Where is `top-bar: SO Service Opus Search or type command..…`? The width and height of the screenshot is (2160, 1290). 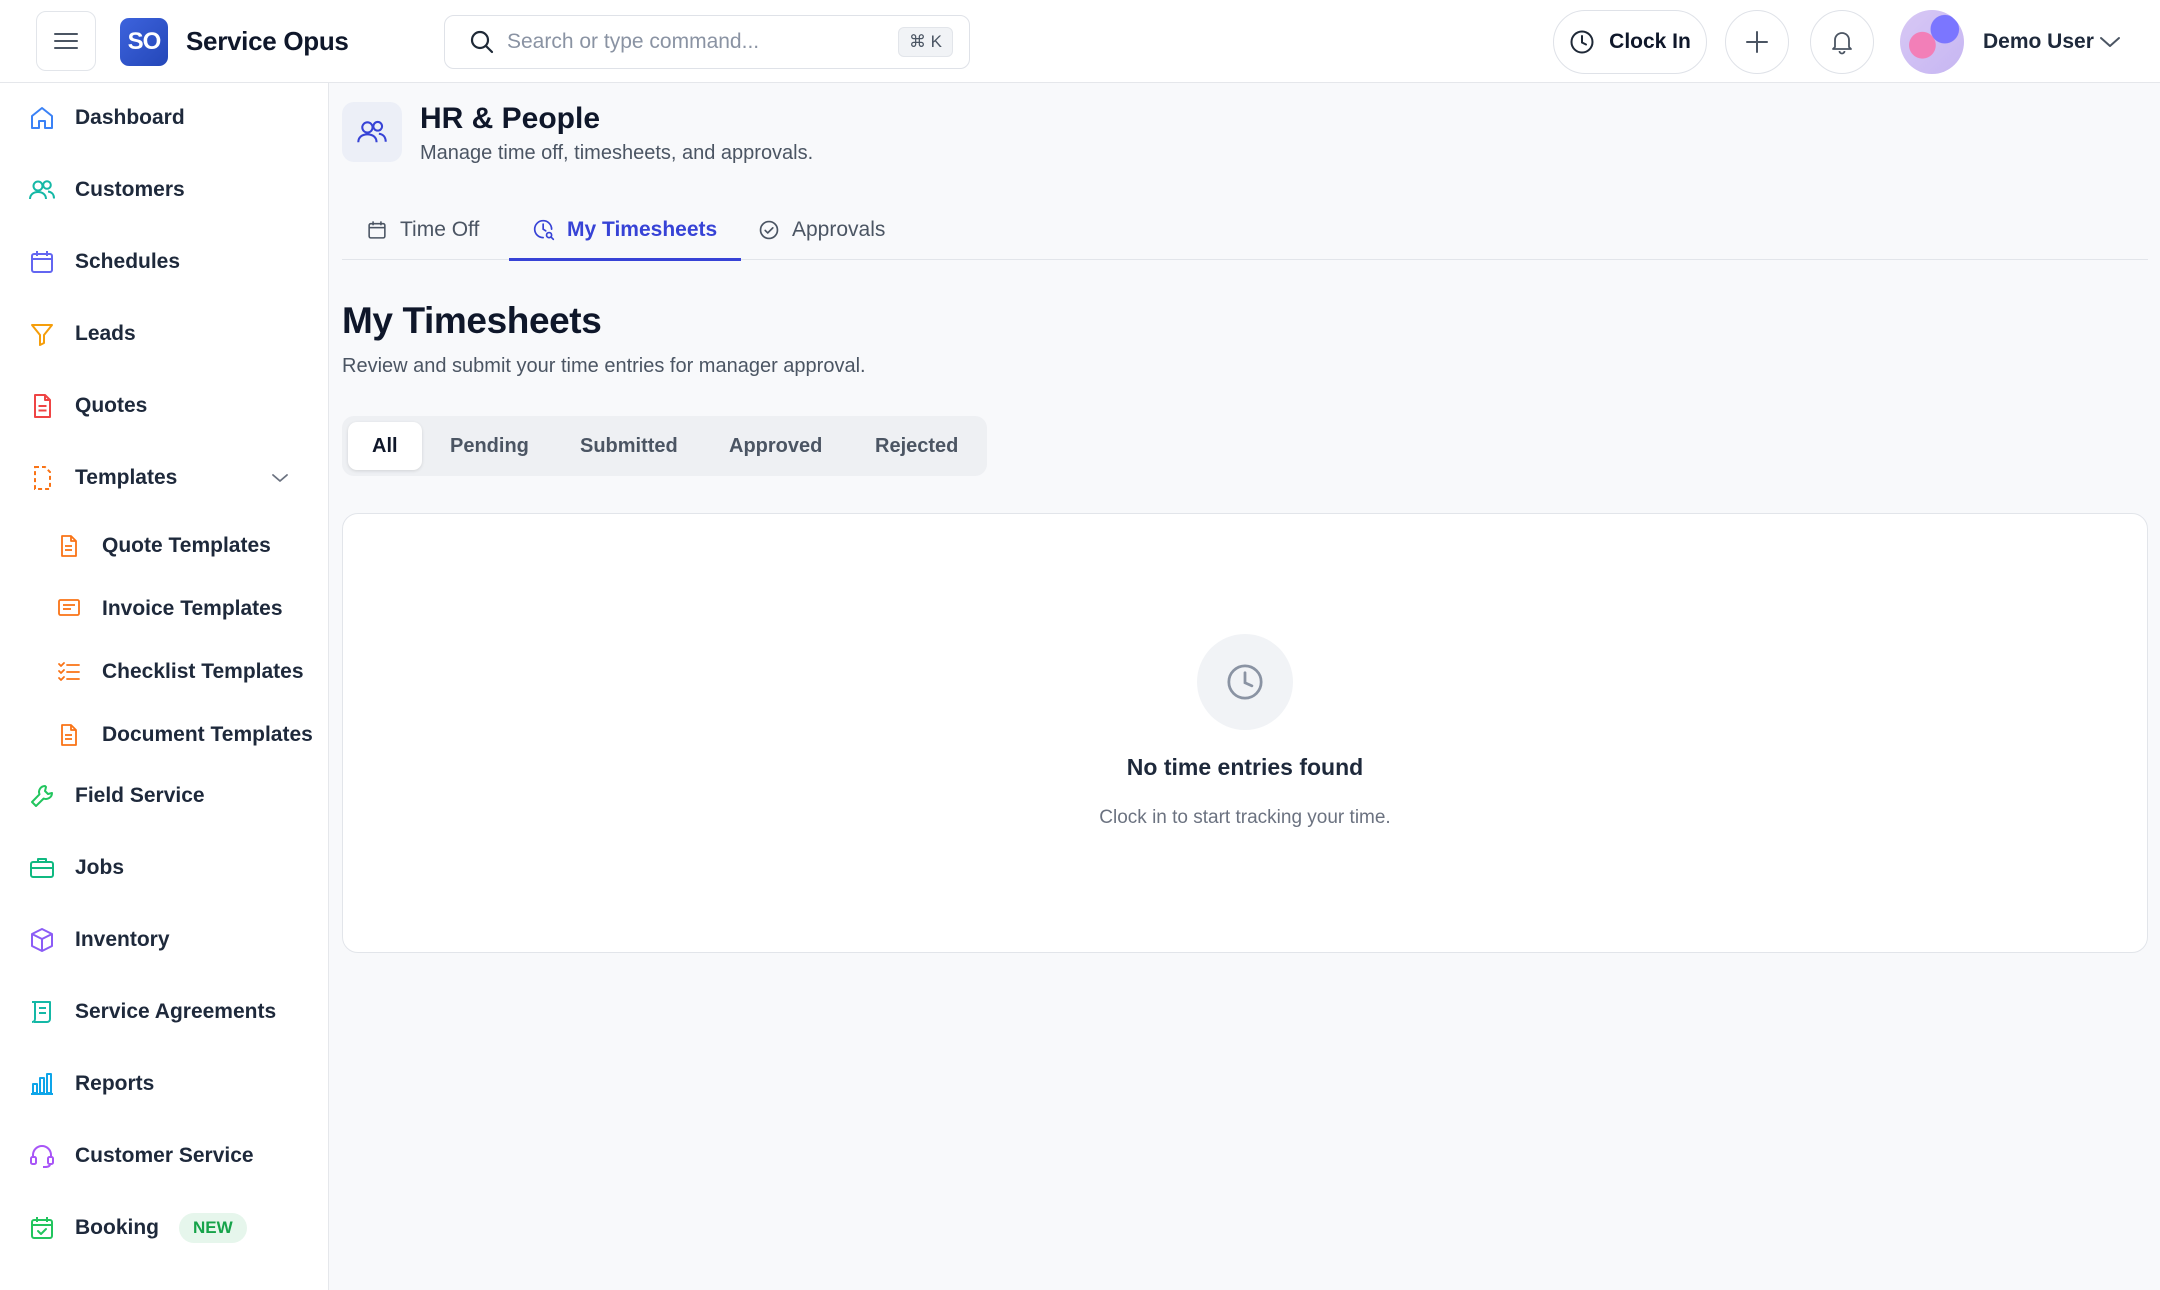 top-bar: SO Service Opus Search or type command..… is located at coordinates (1080, 41).